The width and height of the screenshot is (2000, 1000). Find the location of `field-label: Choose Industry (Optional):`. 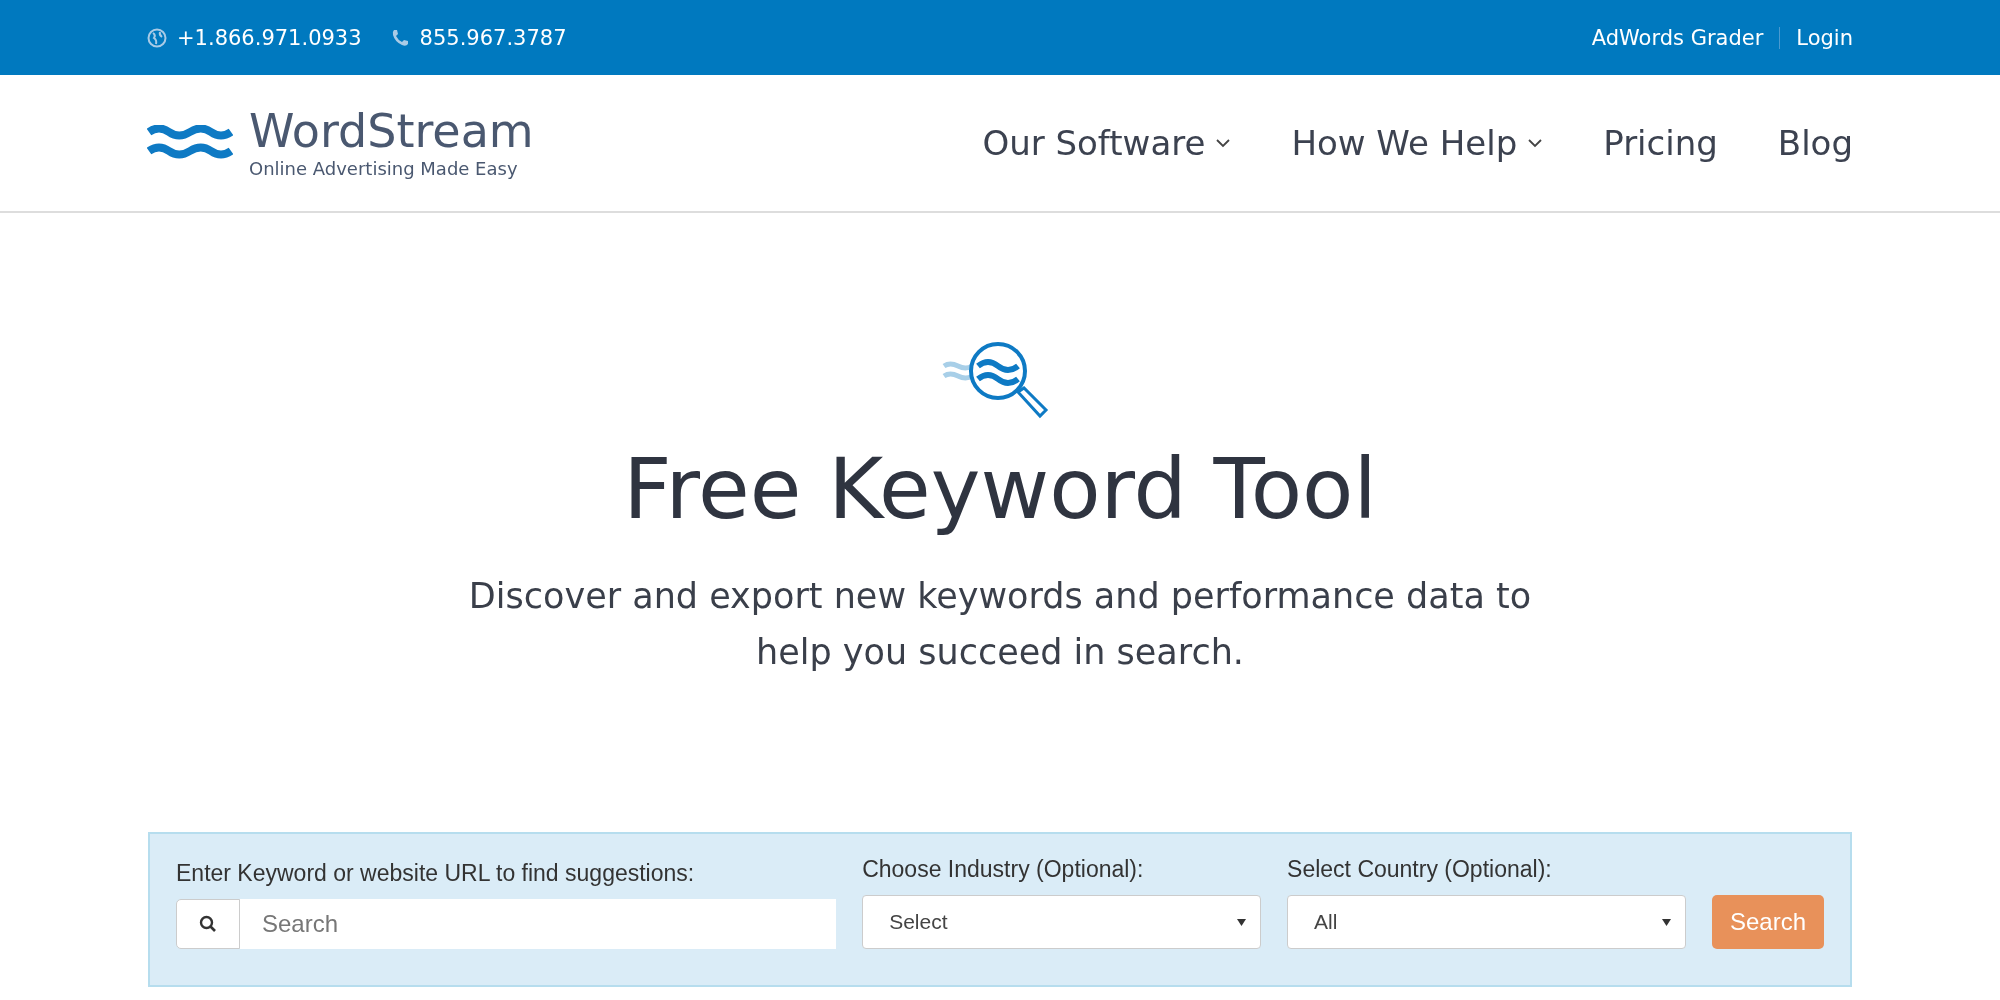

field-label: Choose Industry (Optional): is located at coordinates (1003, 869).